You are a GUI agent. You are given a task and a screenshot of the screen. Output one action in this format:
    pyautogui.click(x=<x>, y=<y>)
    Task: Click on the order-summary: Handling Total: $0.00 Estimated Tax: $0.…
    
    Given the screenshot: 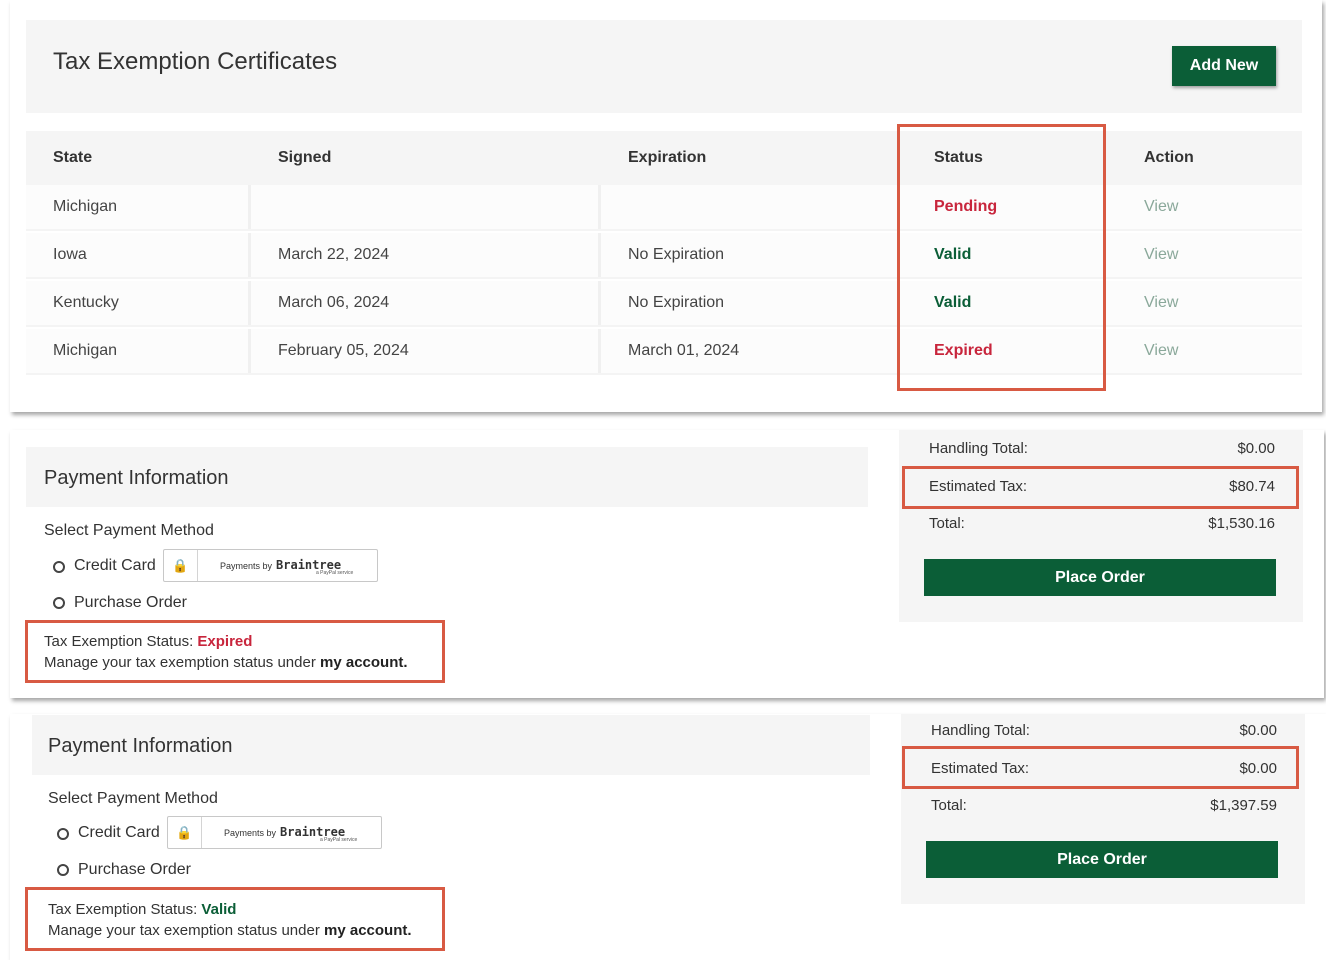 What is the action you would take?
    pyautogui.click(x=1103, y=809)
    